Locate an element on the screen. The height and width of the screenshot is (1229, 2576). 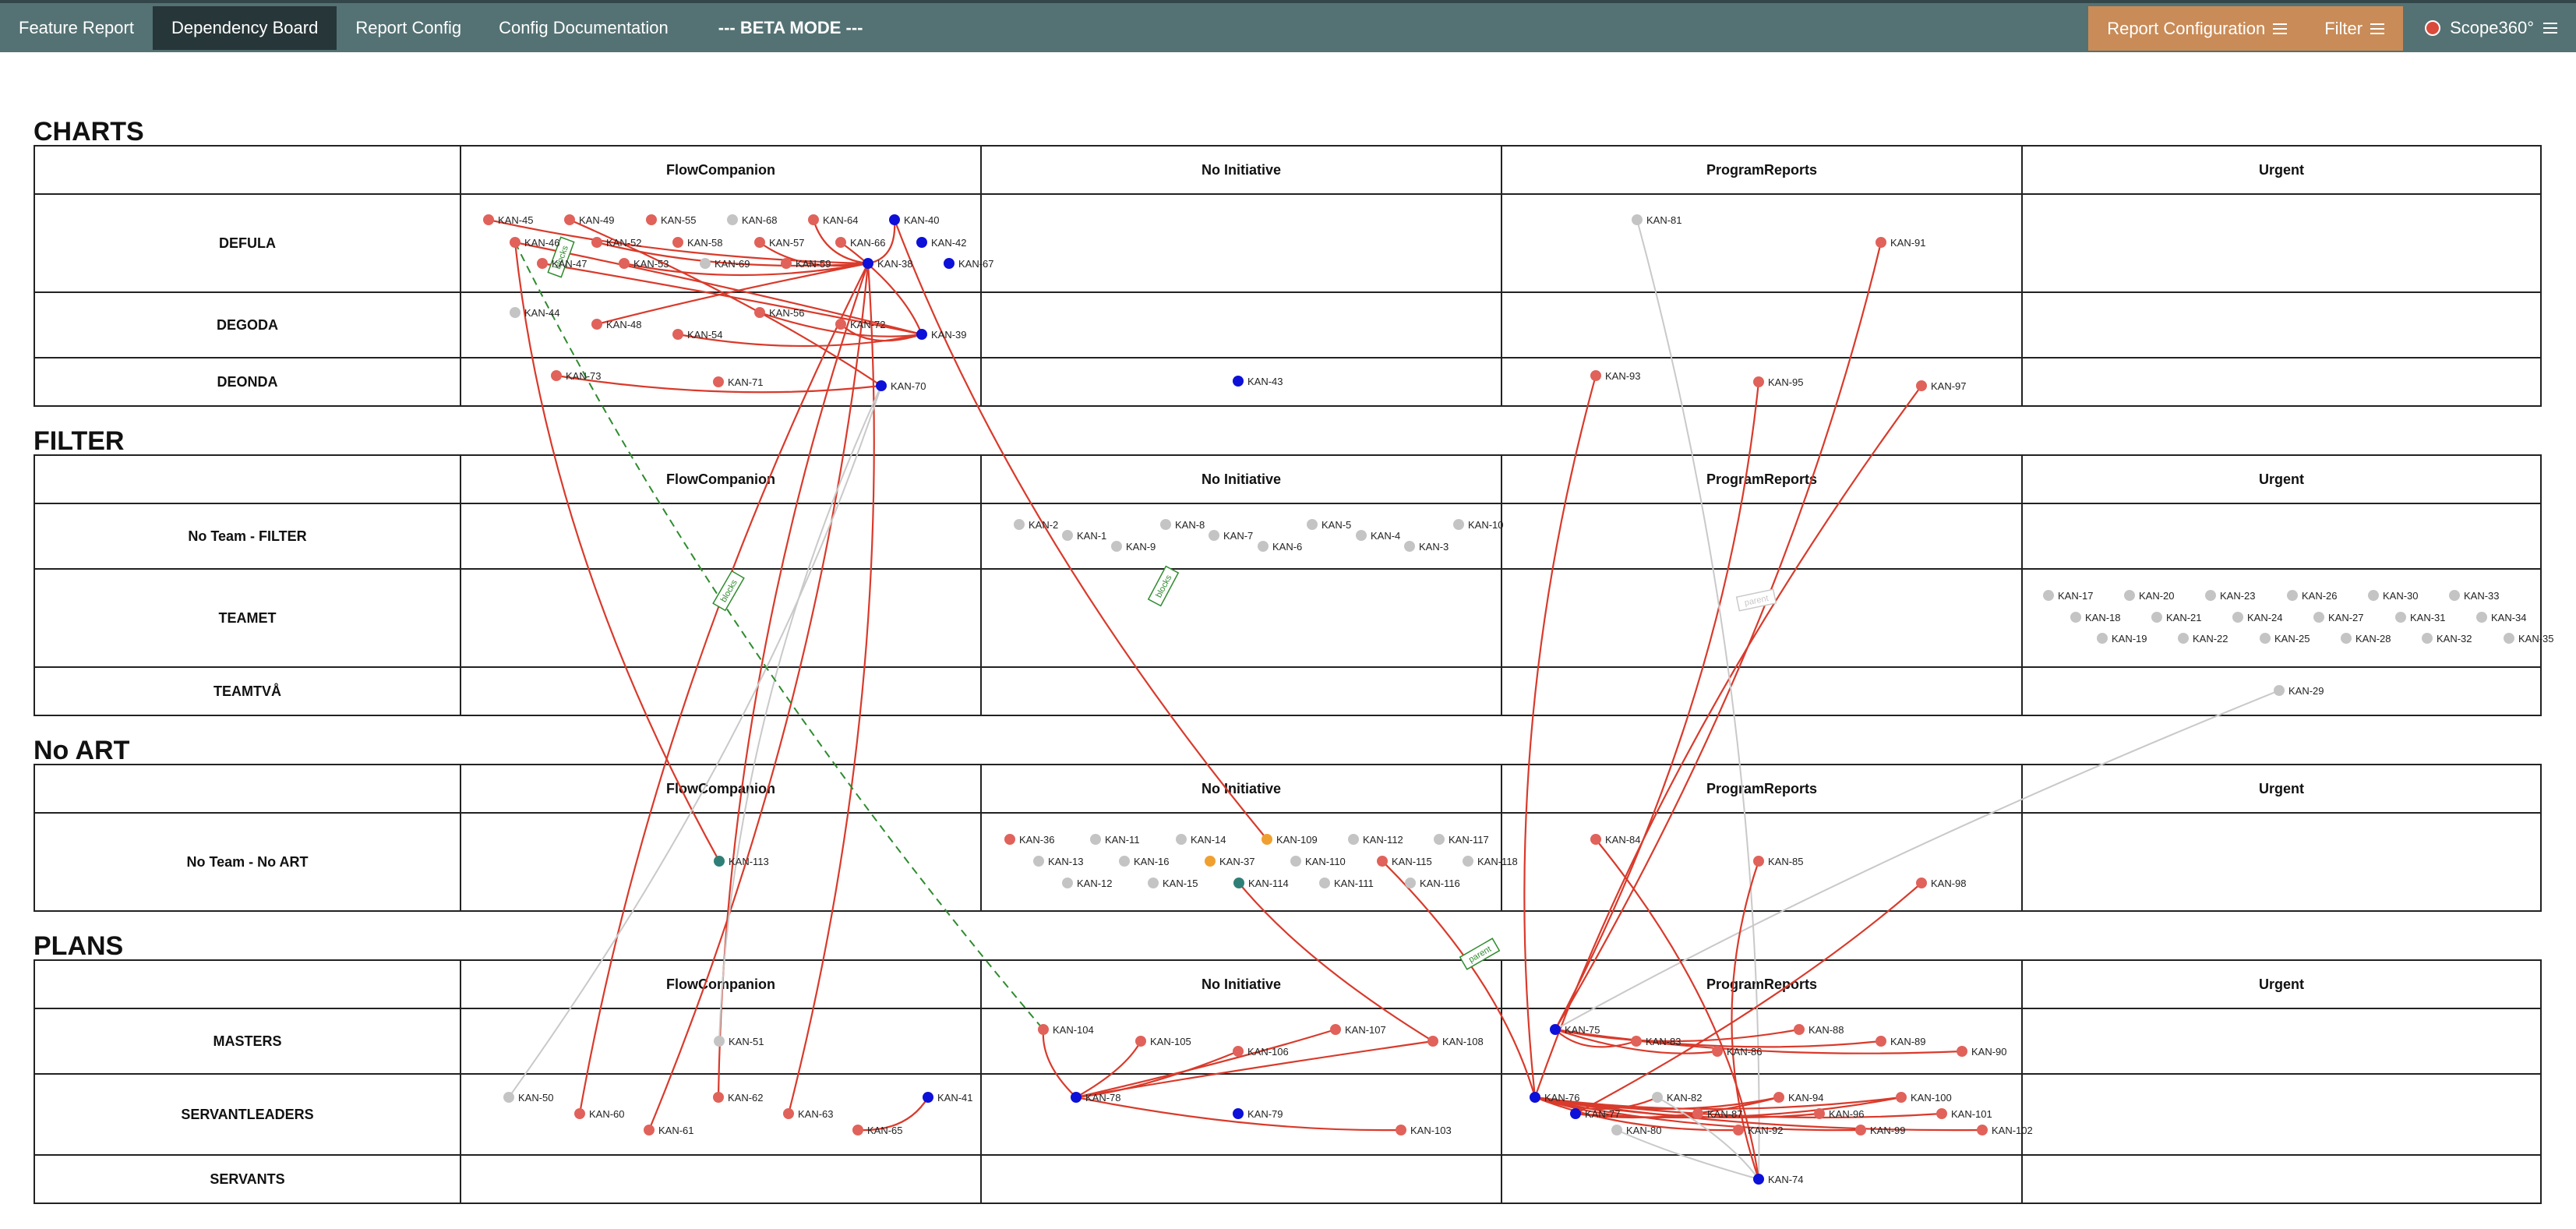
filter-label: Filter is located at coordinates (2343, 28).